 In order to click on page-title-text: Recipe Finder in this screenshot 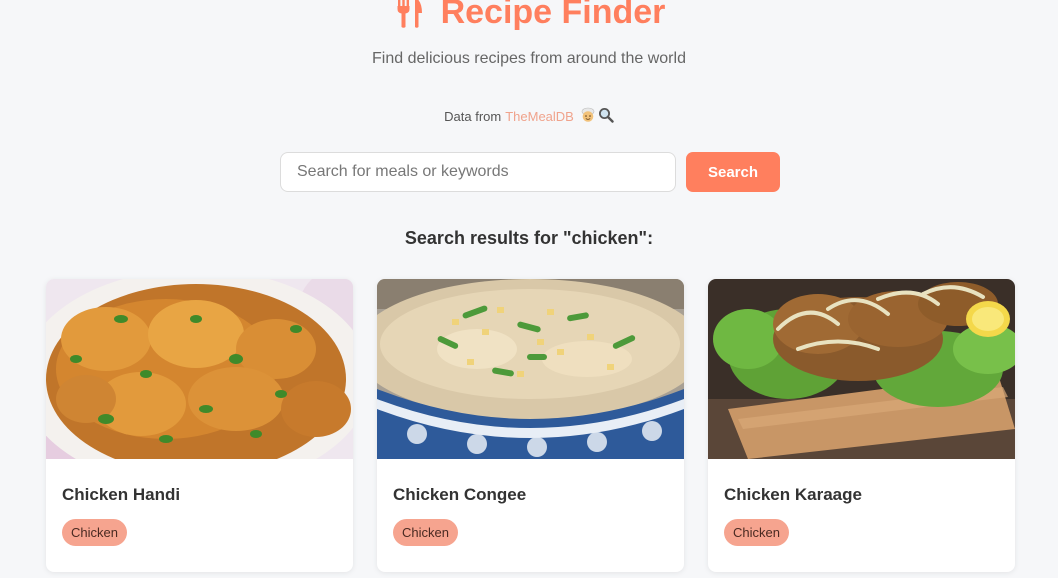, I will do `click(553, 15)`.